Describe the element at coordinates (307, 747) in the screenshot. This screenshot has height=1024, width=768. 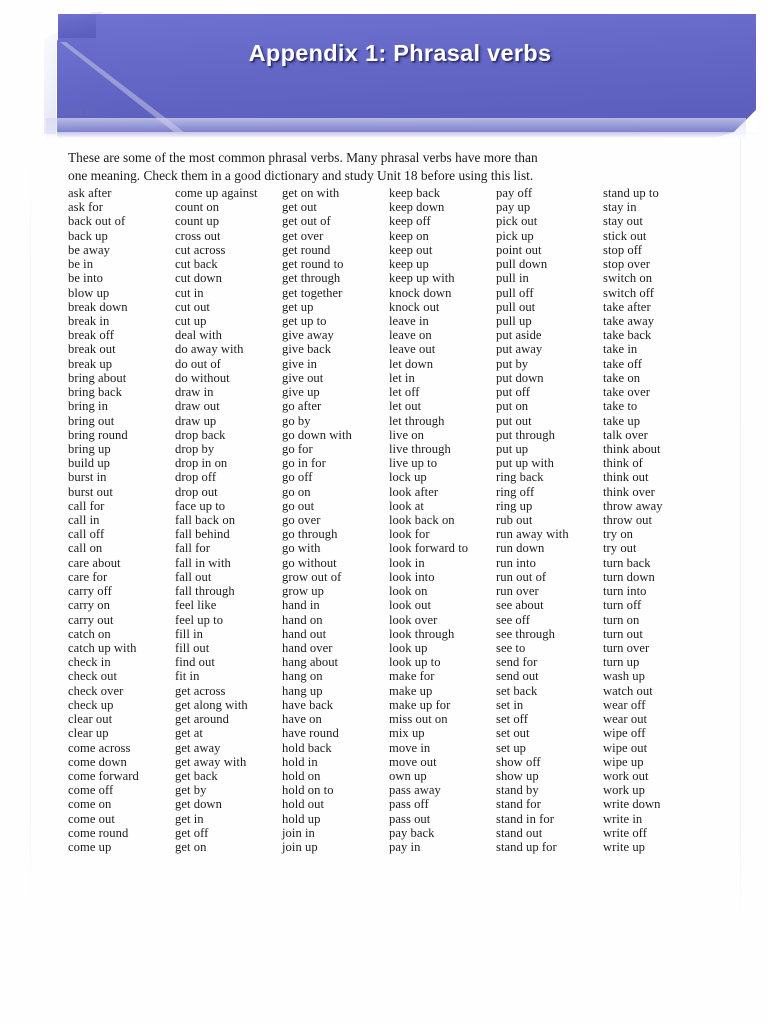
I see `verb-entry: hold back` at that location.